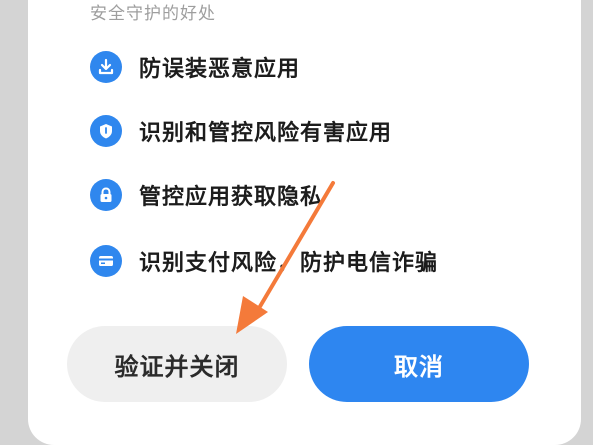  What do you see at coordinates (106, 261) in the screenshot?
I see `card-icon` at bounding box center [106, 261].